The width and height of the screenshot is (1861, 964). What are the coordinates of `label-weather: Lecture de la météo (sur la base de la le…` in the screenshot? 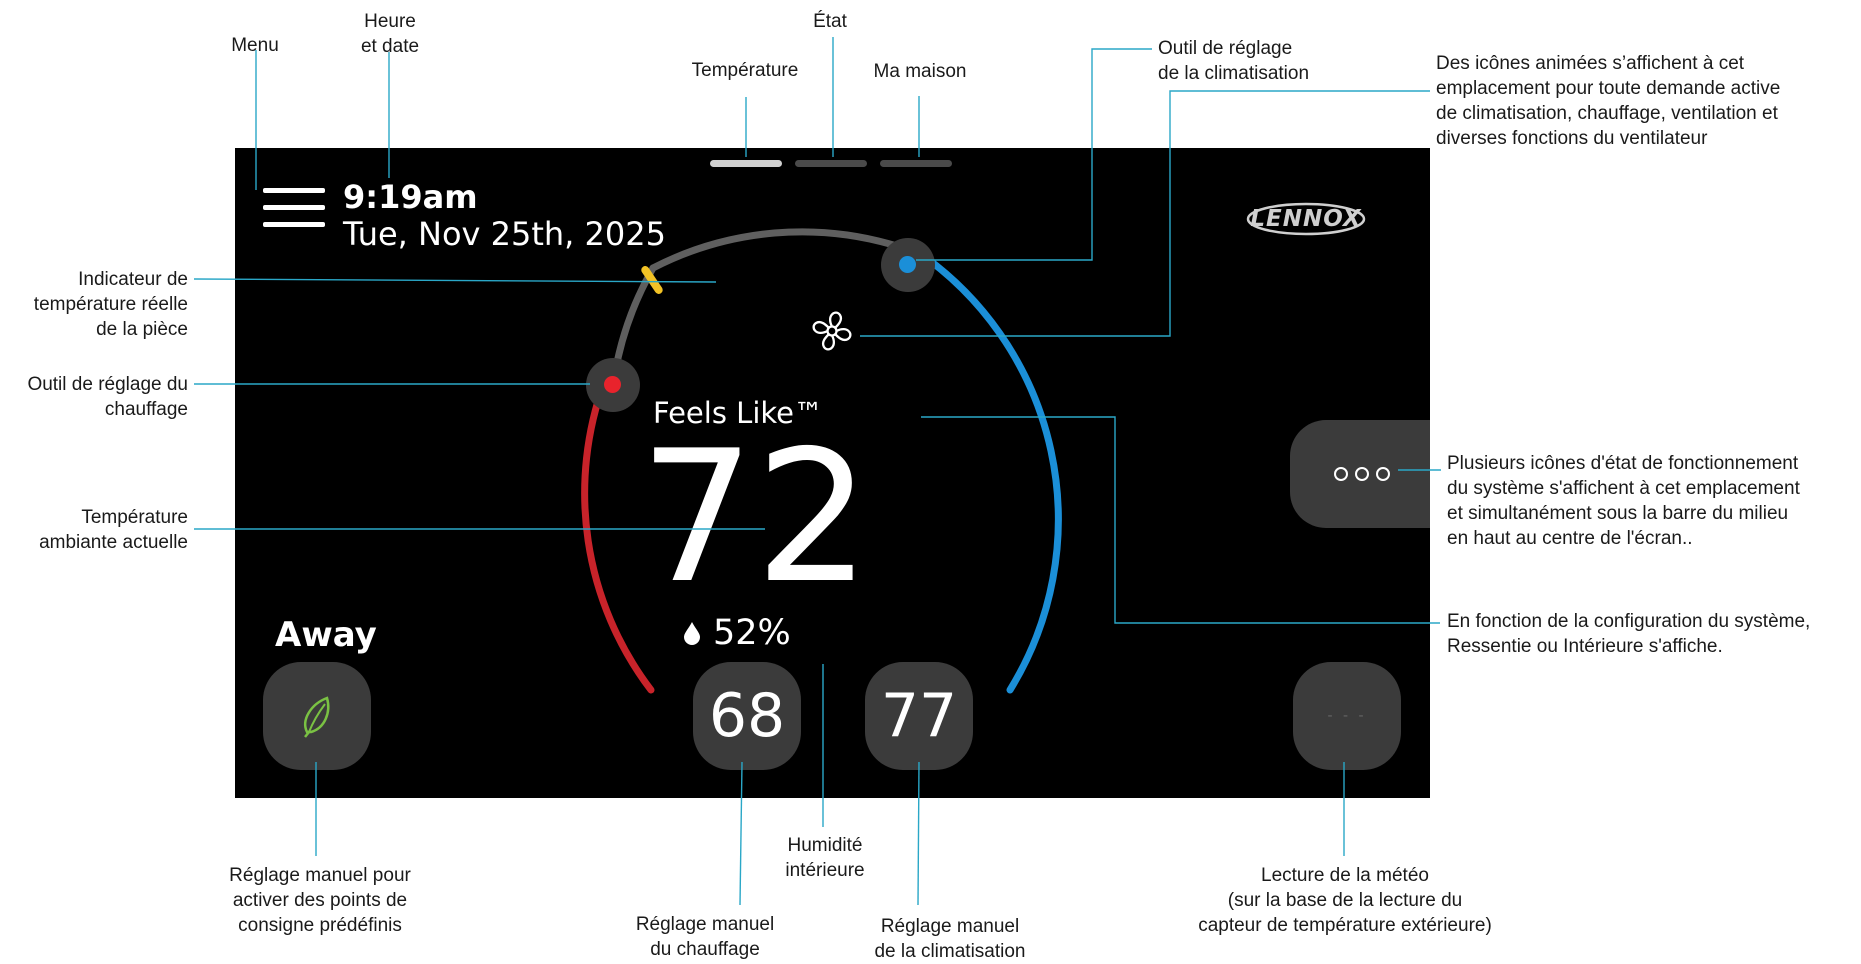 It's located at (1345, 900).